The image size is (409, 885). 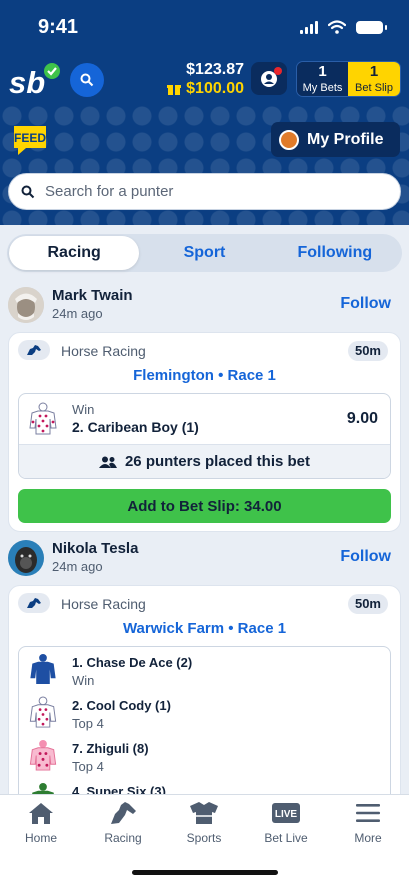 What do you see at coordinates (204, 668) in the screenshot?
I see `selection-row: 1. Chase De Ace (2) Win` at bounding box center [204, 668].